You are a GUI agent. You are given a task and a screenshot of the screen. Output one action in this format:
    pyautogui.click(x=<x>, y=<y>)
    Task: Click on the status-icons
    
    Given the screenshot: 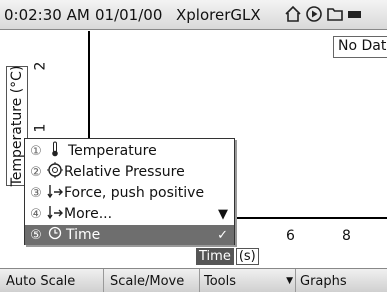 What is the action you would take?
    pyautogui.click(x=322, y=16)
    